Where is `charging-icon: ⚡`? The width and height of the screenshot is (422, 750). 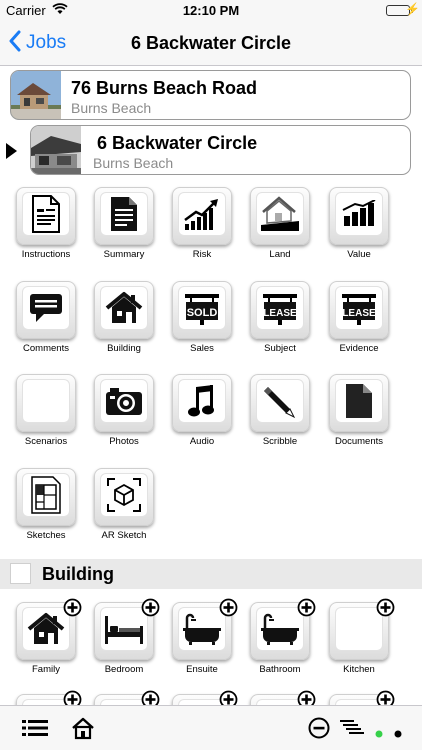 charging-icon: ⚡ is located at coordinates (412, 9).